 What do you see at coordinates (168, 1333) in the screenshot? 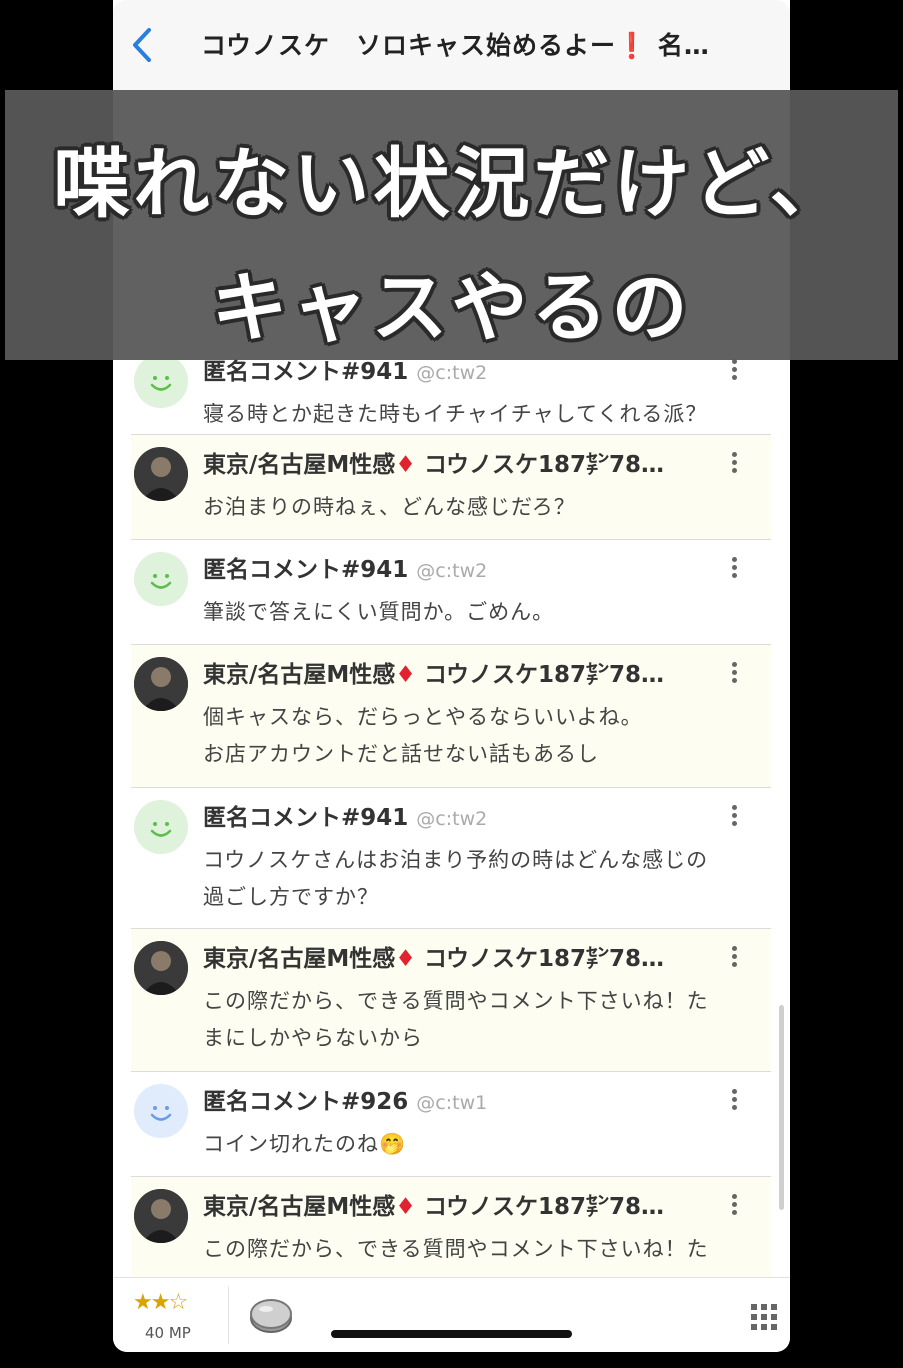
I see `mp-count: 40 MP` at bounding box center [168, 1333].